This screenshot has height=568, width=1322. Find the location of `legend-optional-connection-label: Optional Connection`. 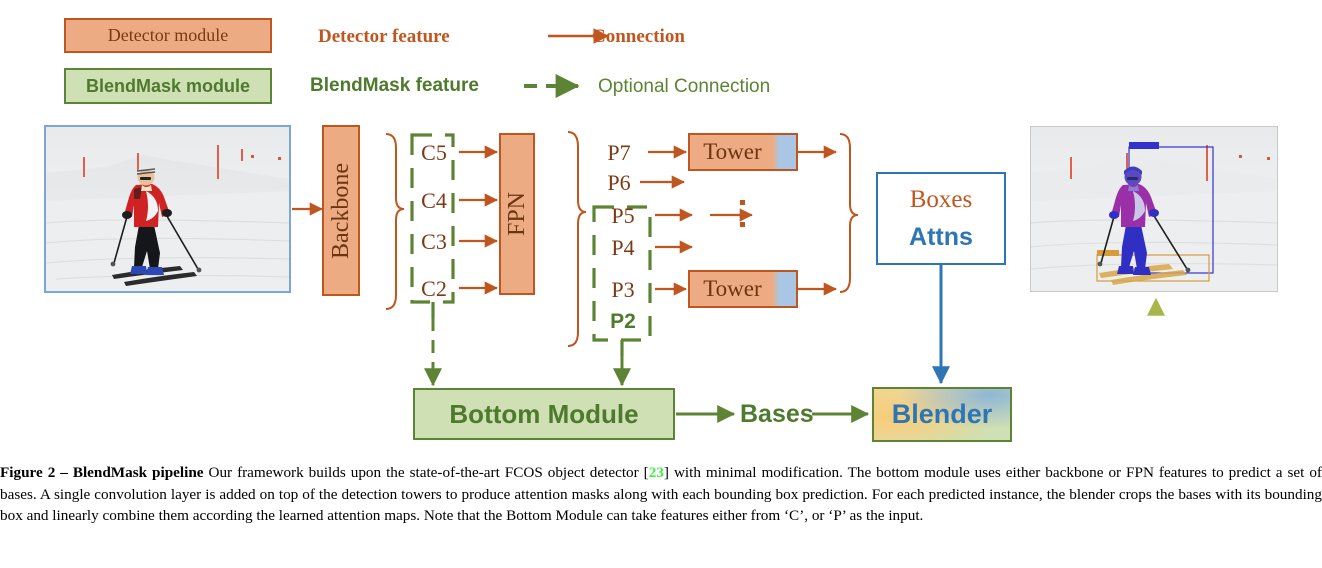

legend-optional-connection-label: Optional Connection is located at coordinates (684, 86).